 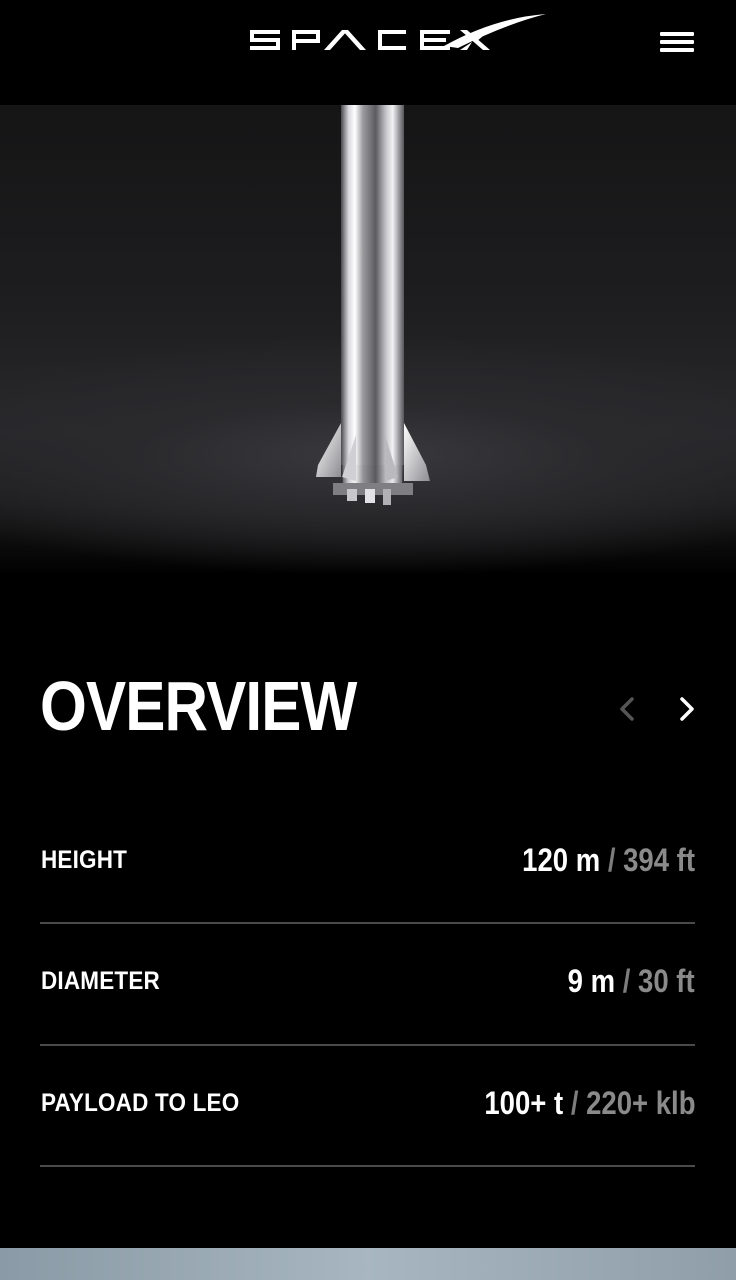 I want to click on spec-row-payload: PAYLOAD TO LEO 100+ t / 220+ klb, so click(x=367, y=1106).